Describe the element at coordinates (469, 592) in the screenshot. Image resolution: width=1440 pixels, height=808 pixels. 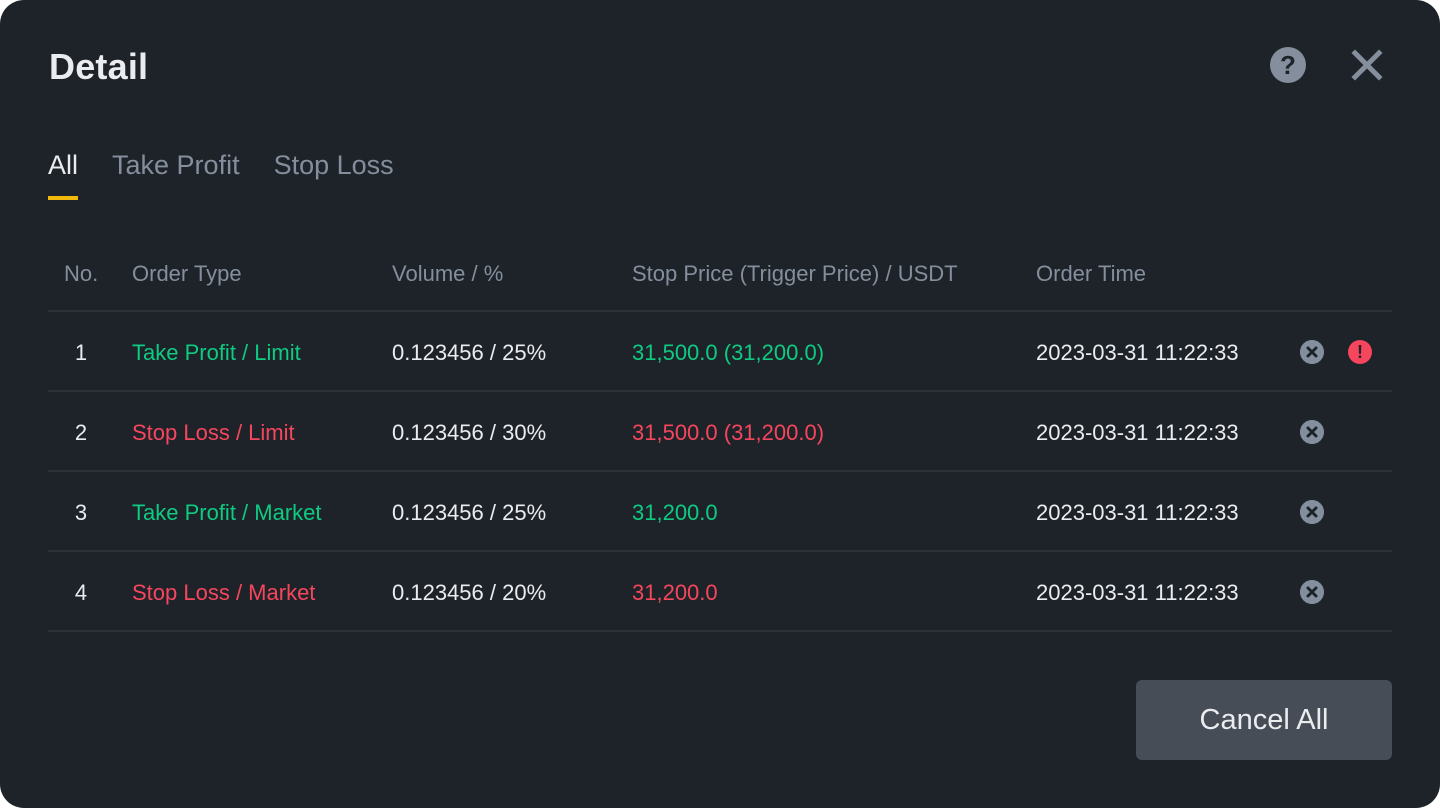
I see `order-volume: 0.123456 / 20%` at that location.